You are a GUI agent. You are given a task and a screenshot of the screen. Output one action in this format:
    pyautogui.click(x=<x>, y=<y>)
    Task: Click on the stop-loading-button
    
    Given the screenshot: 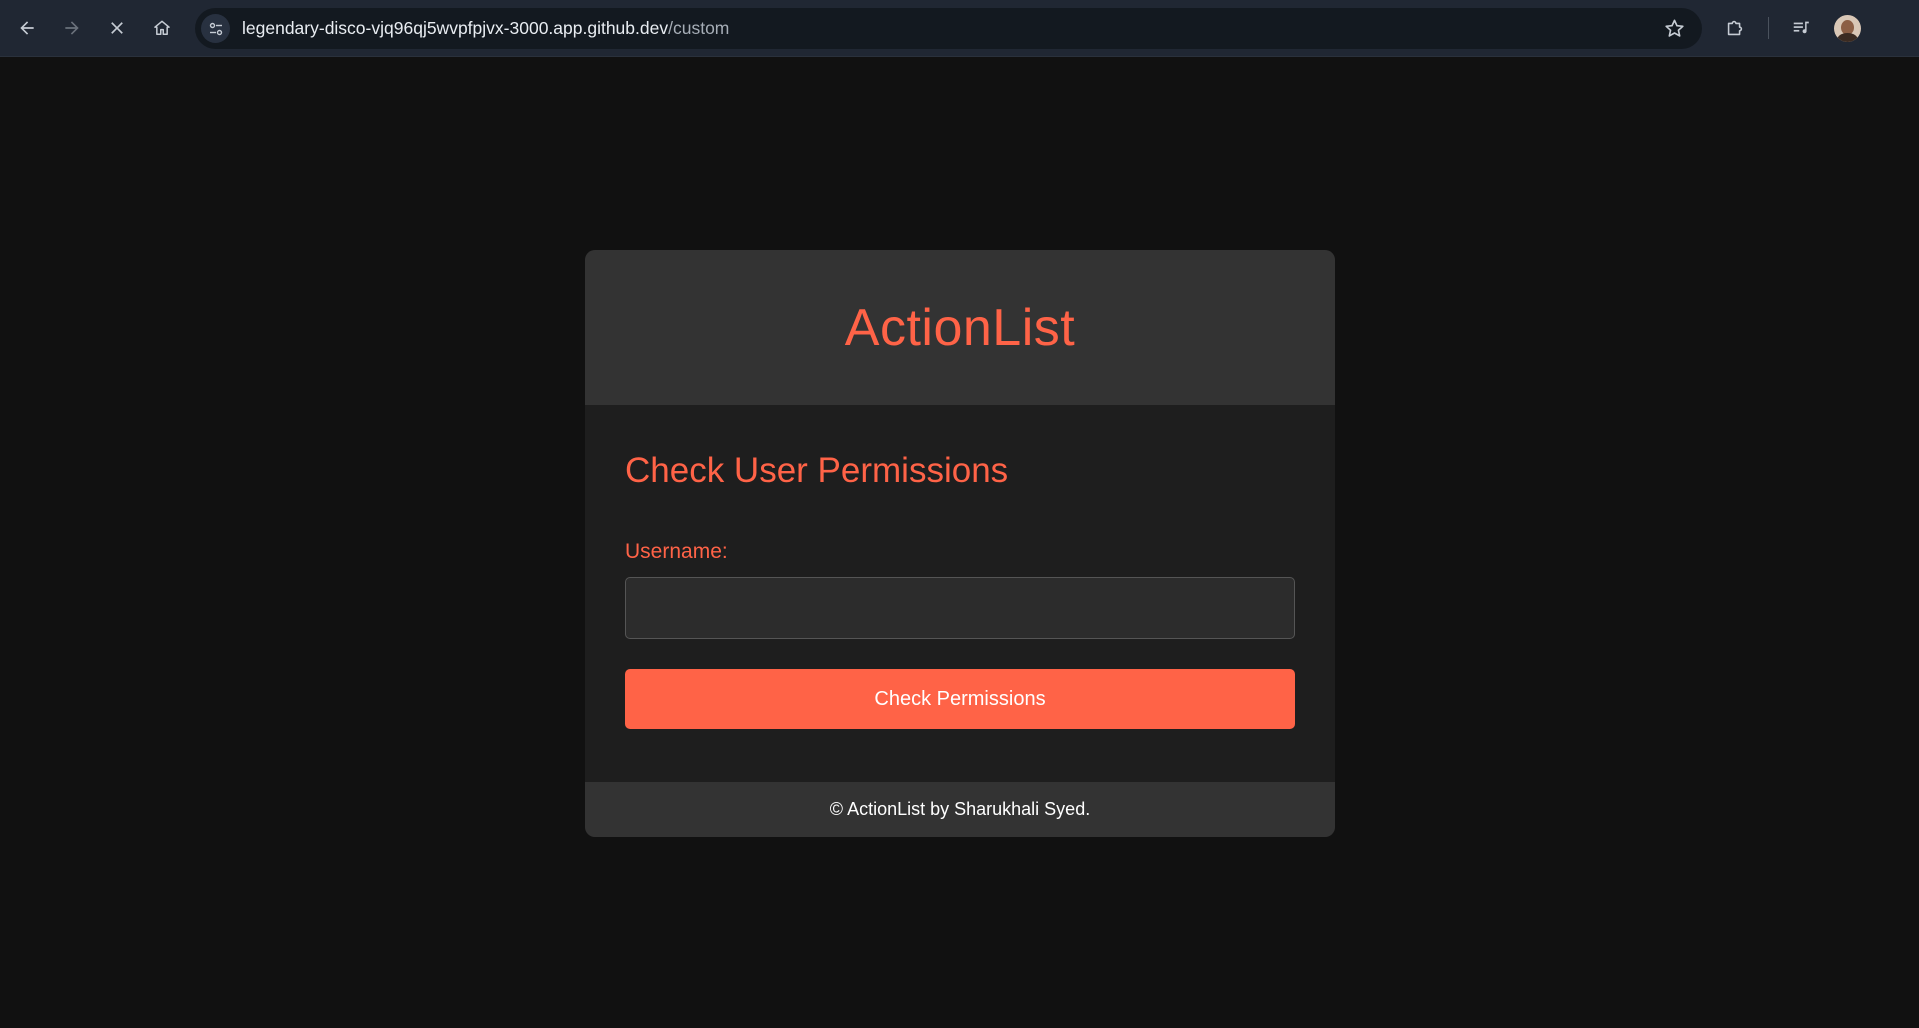 What is the action you would take?
    pyautogui.click(x=117, y=28)
    